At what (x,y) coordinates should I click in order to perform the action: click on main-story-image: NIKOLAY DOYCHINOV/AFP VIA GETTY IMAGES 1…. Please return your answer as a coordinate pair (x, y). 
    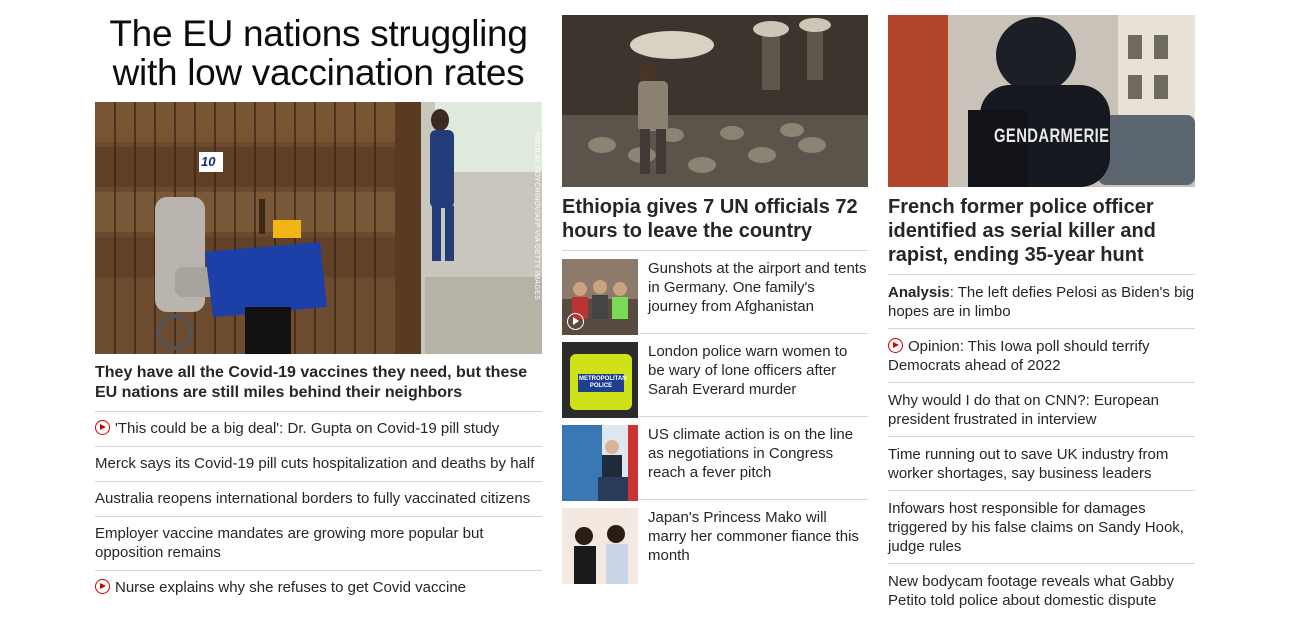
    Looking at the image, I should click on (318, 228).